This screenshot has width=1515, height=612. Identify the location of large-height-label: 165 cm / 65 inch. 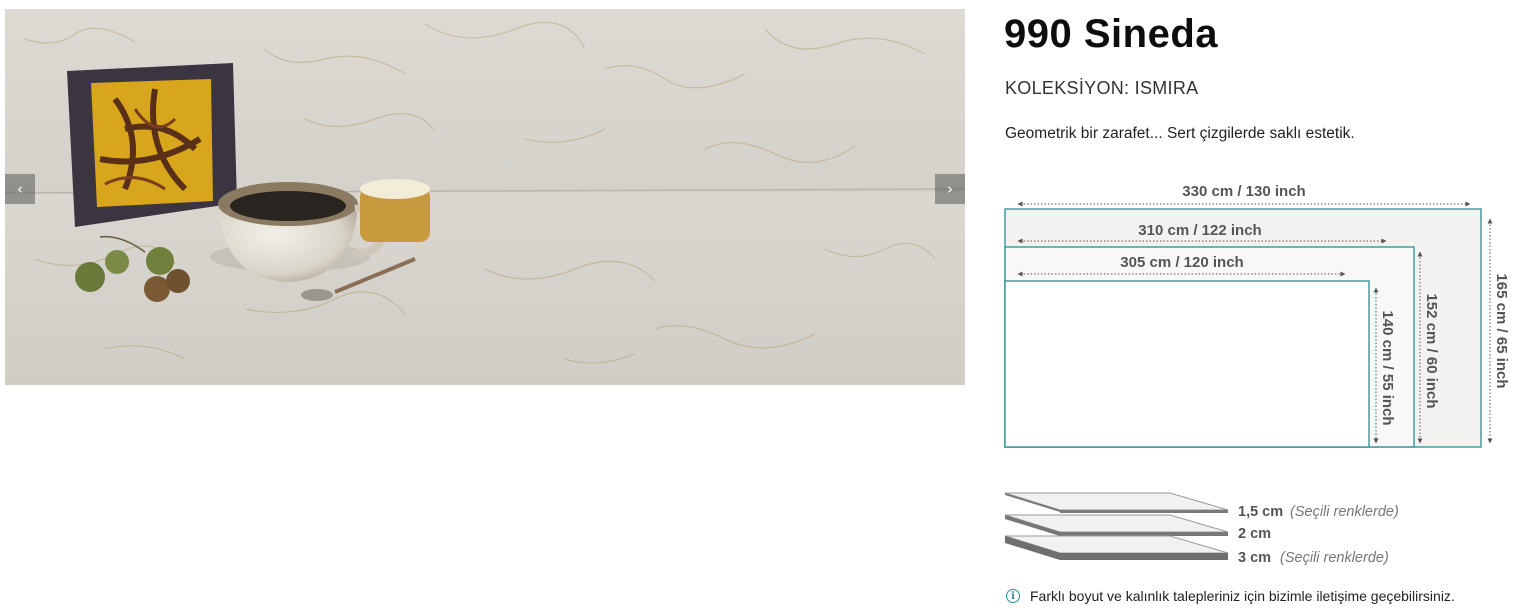
(1501, 330).